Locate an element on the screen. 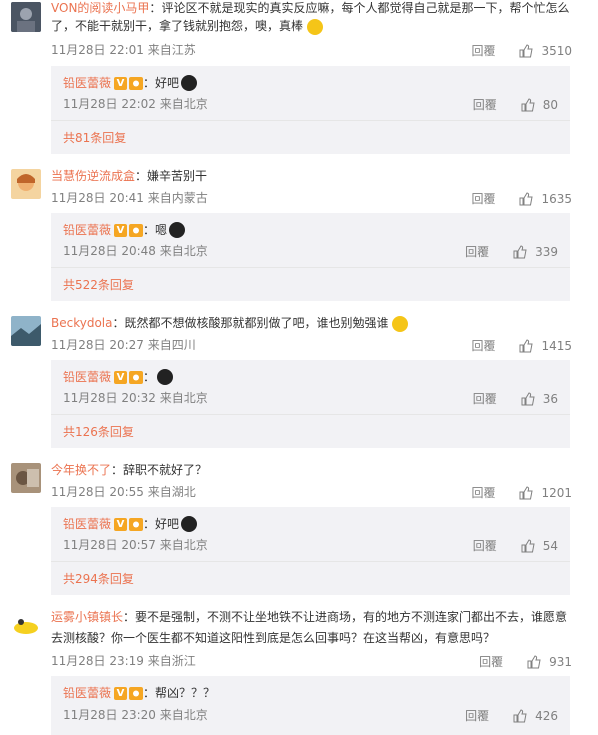  like-count: 931 is located at coordinates (560, 661).